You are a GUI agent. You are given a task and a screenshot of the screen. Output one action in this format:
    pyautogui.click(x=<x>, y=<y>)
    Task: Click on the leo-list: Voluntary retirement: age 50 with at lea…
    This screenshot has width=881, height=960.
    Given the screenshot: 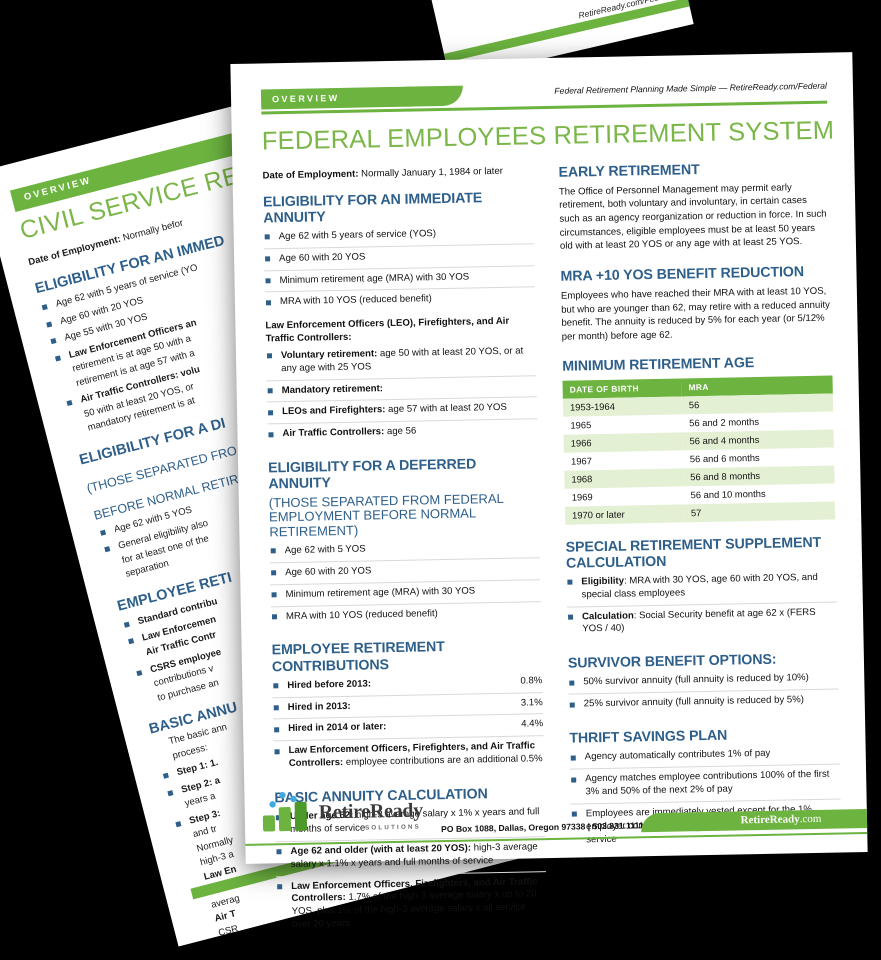 What is the action you would take?
    pyautogui.click(x=401, y=395)
    